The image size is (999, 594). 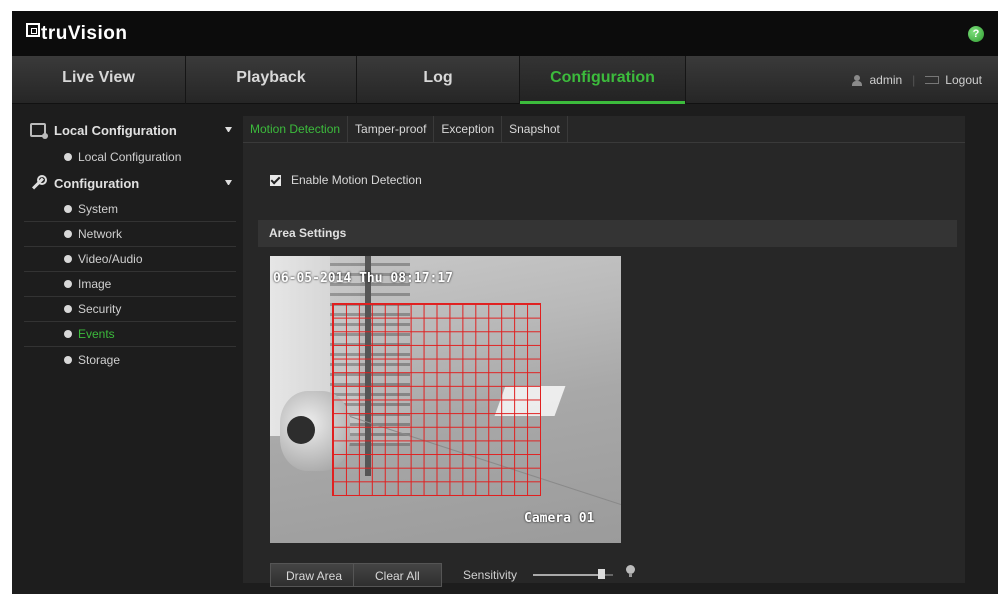 I want to click on sidebar-item-label: Video/Audio, so click(x=110, y=259).